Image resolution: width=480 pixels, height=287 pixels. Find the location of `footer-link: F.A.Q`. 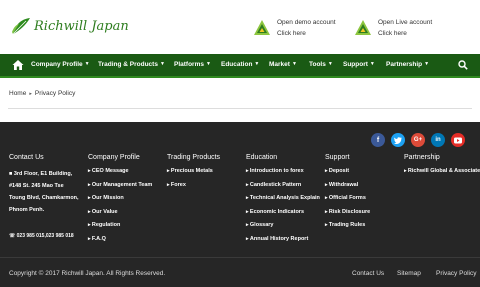

footer-link: F.A.Q is located at coordinates (120, 243).